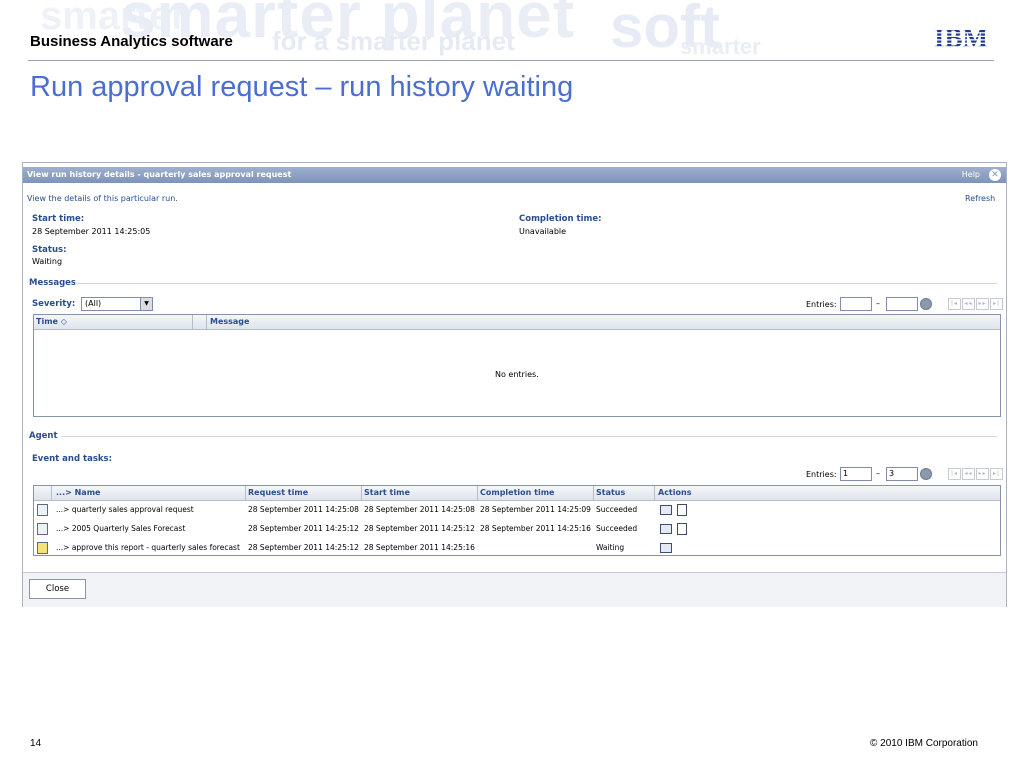 This screenshot has height=768, width=1024. I want to click on help-link: Help, so click(971, 174).